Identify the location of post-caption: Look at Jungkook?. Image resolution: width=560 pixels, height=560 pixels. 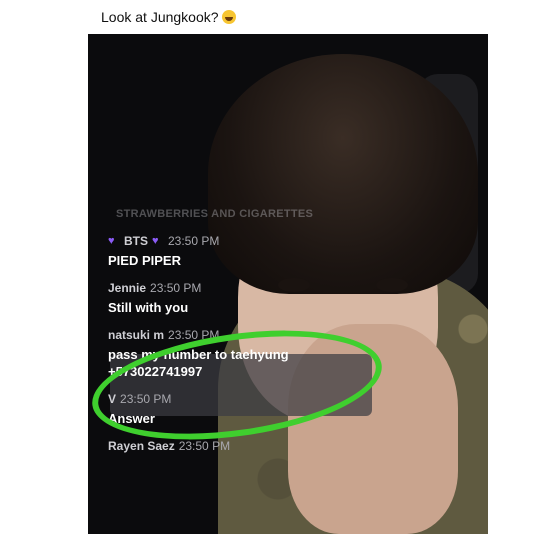
(168, 17).